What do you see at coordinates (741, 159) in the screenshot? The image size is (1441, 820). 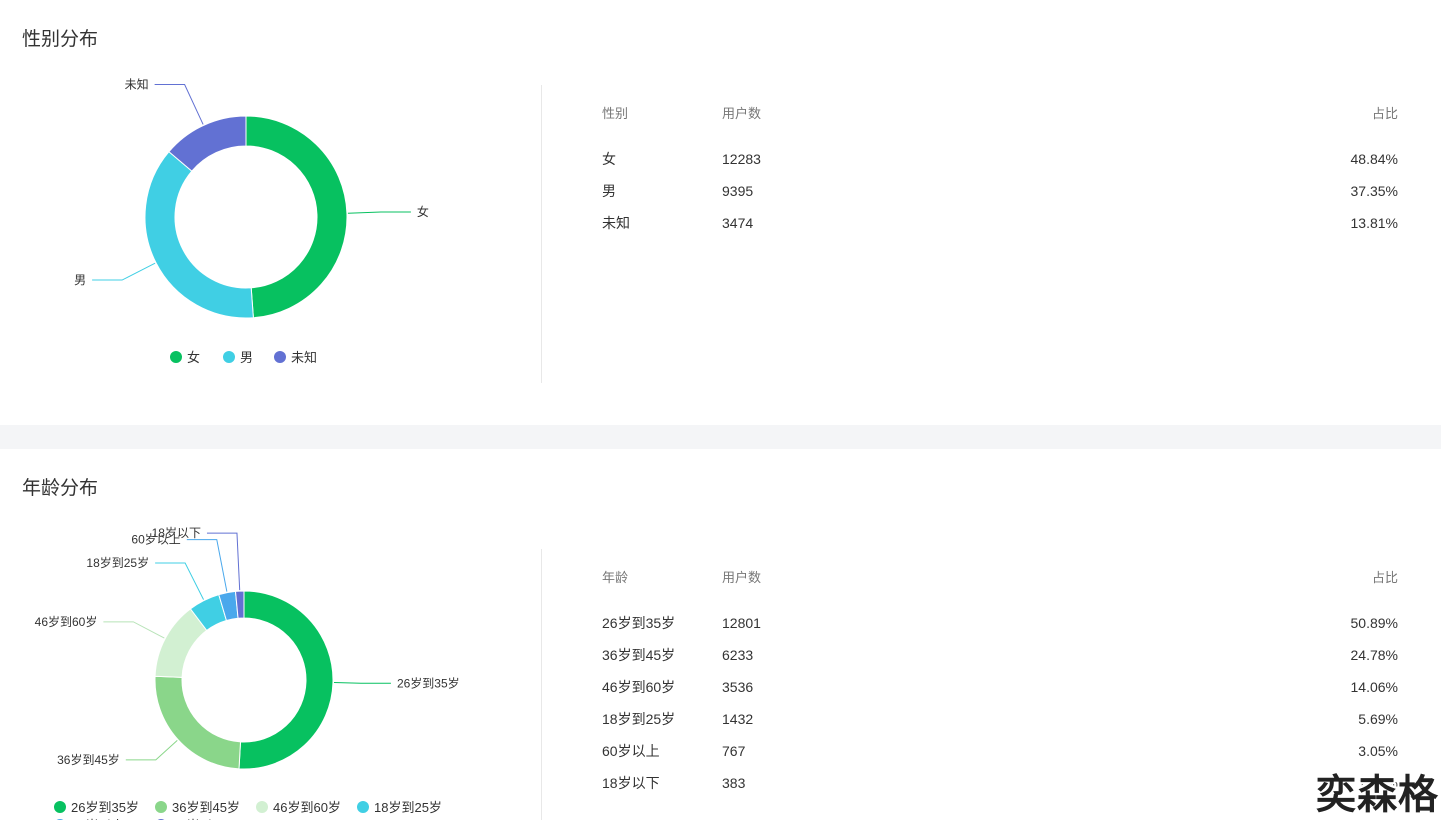 I see `row-users: 12283` at bounding box center [741, 159].